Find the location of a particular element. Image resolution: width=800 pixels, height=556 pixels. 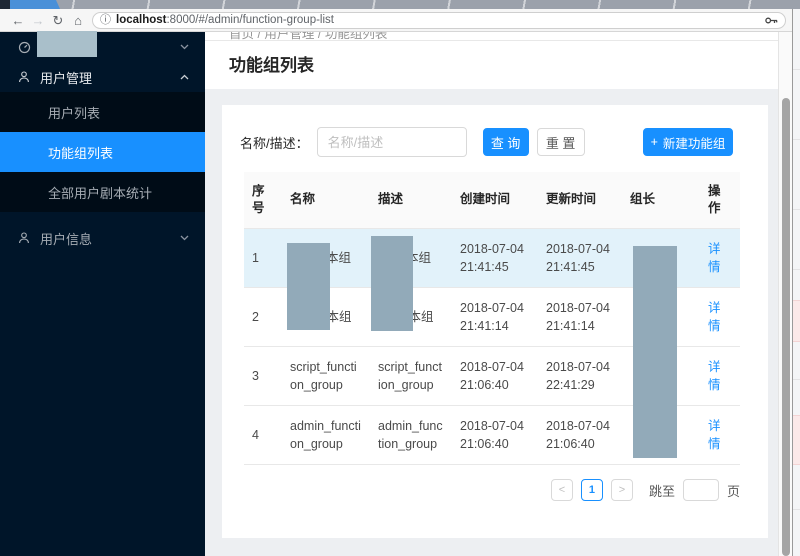

sidebar-item-dashboard is located at coordinates (102, 47).